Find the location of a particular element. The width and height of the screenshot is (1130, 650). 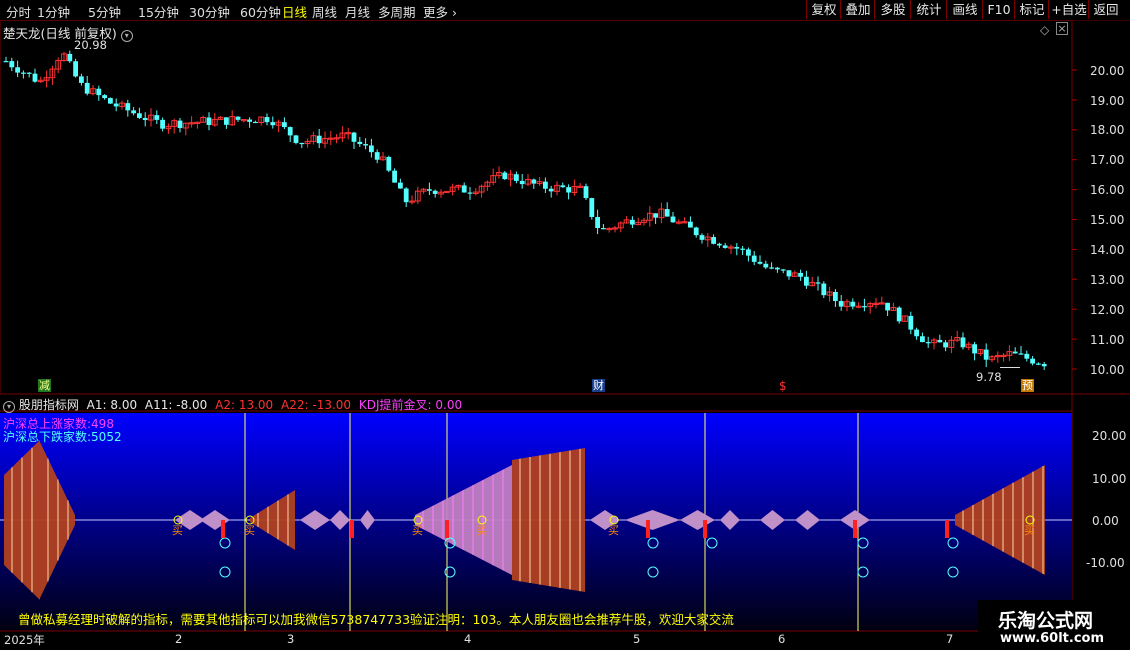

price-axis-ticks is located at coordinates (1074, 219).